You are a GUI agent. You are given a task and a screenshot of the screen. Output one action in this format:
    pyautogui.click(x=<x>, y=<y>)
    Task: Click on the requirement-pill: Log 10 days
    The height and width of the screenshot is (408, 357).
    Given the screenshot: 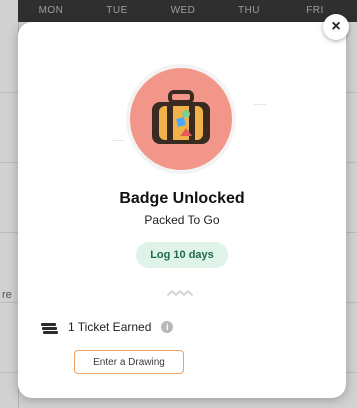 What is the action you would take?
    pyautogui.click(x=182, y=255)
    